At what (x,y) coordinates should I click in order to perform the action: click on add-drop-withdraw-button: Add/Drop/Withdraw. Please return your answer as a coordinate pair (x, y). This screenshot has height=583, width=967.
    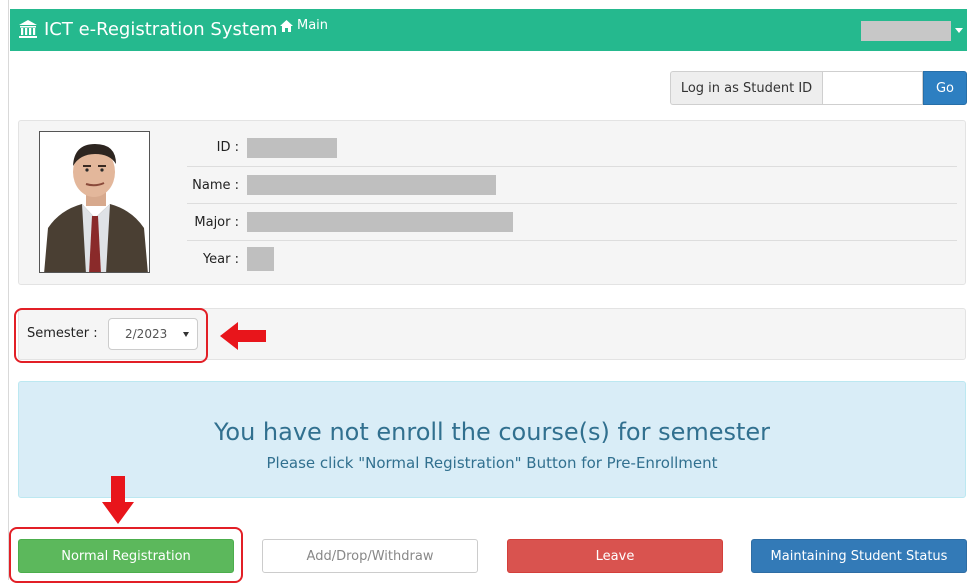
    Looking at the image, I should click on (370, 556).